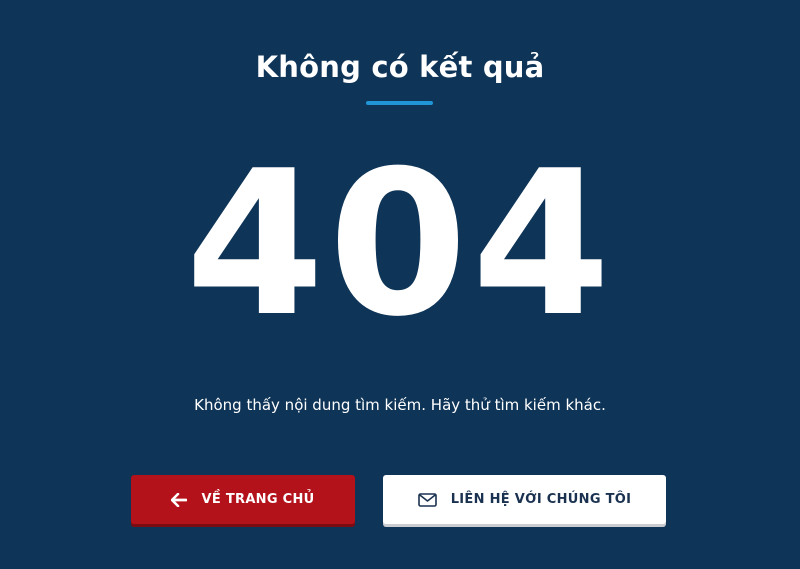 This screenshot has width=800, height=569. I want to click on contact-button: LIÊN HỆ VỚI CHÚNG TÔI, so click(524, 499).